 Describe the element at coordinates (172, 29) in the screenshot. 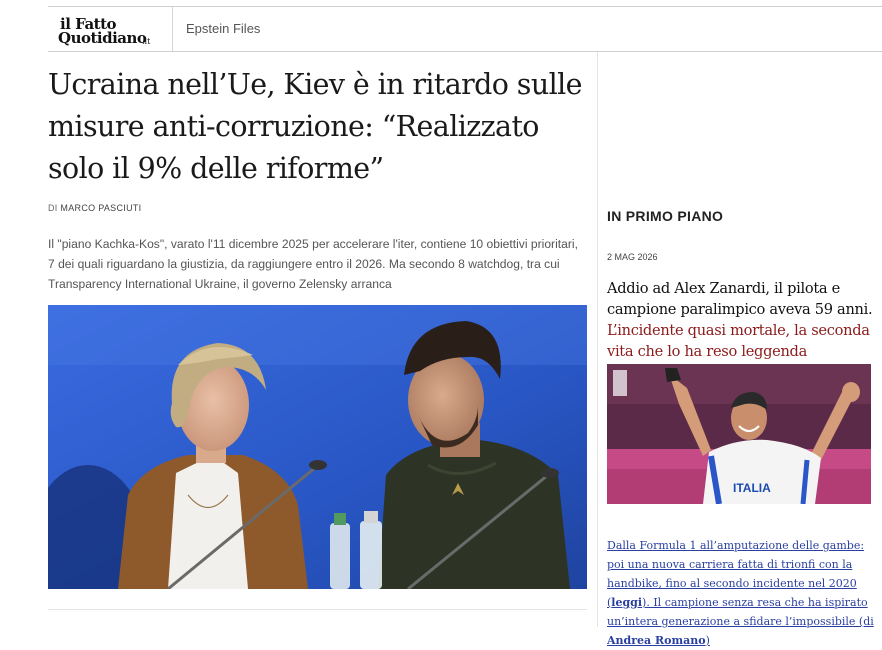

I see `nav-divider` at that location.